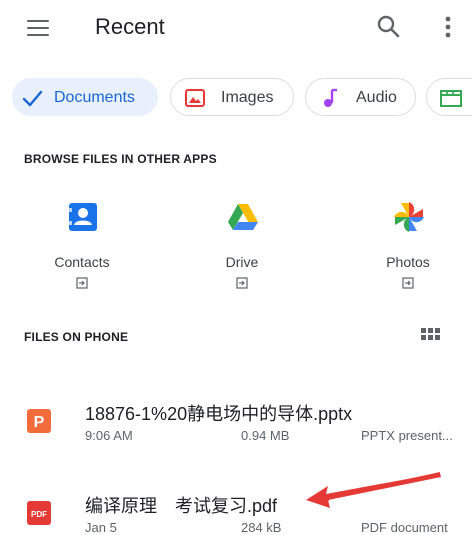 The height and width of the screenshot is (535, 472). What do you see at coordinates (181, 506) in the screenshot?
I see `file-name: 编译原理 考试复习.pdf` at bounding box center [181, 506].